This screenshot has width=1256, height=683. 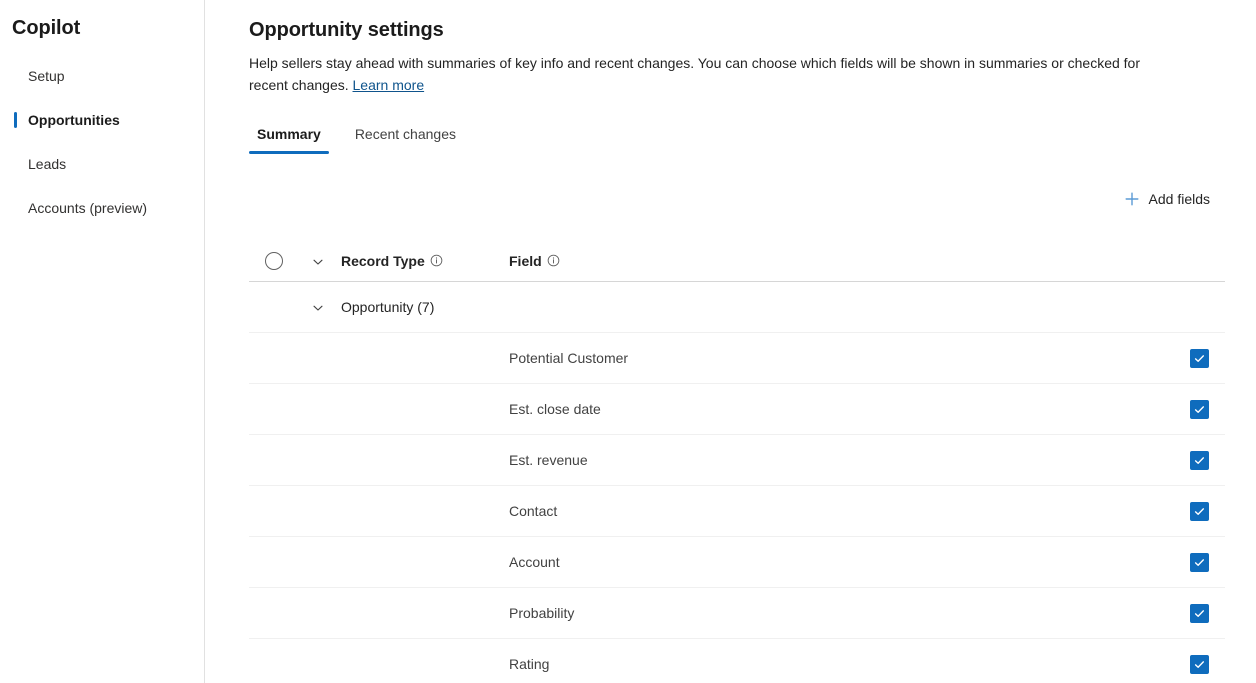 I want to click on group-label-cell: Opportunity (7), so click(x=421, y=307).